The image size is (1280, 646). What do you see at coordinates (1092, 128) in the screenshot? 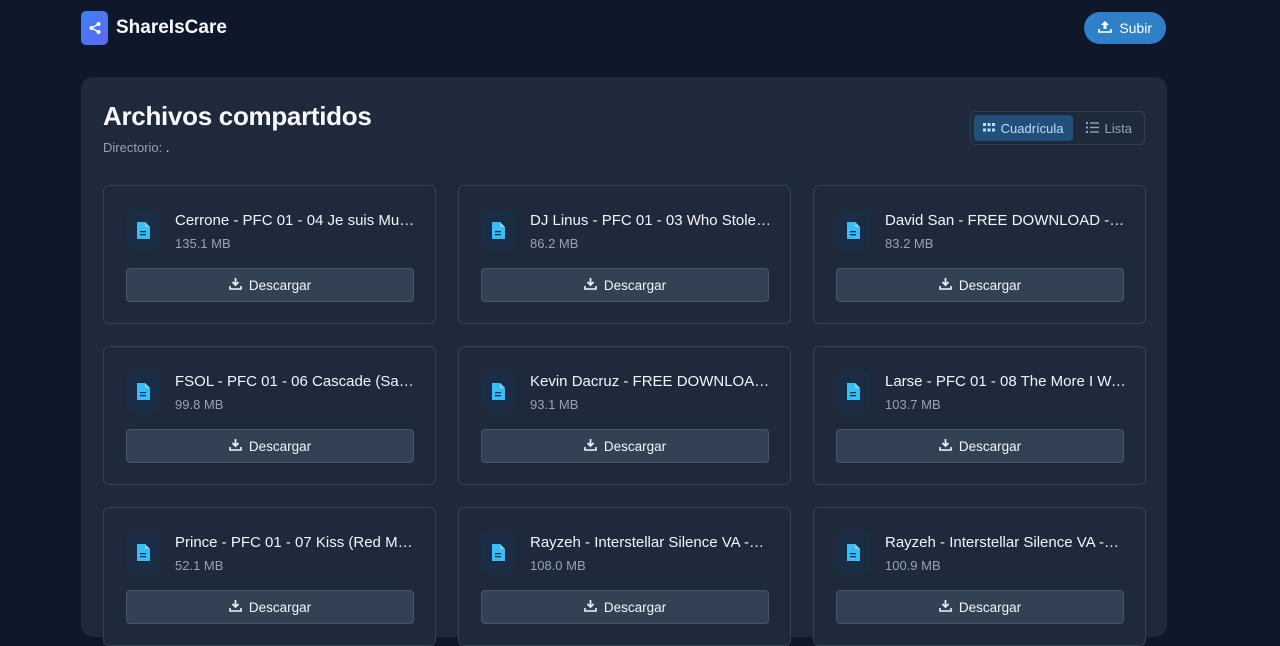
I see `list-icon` at bounding box center [1092, 128].